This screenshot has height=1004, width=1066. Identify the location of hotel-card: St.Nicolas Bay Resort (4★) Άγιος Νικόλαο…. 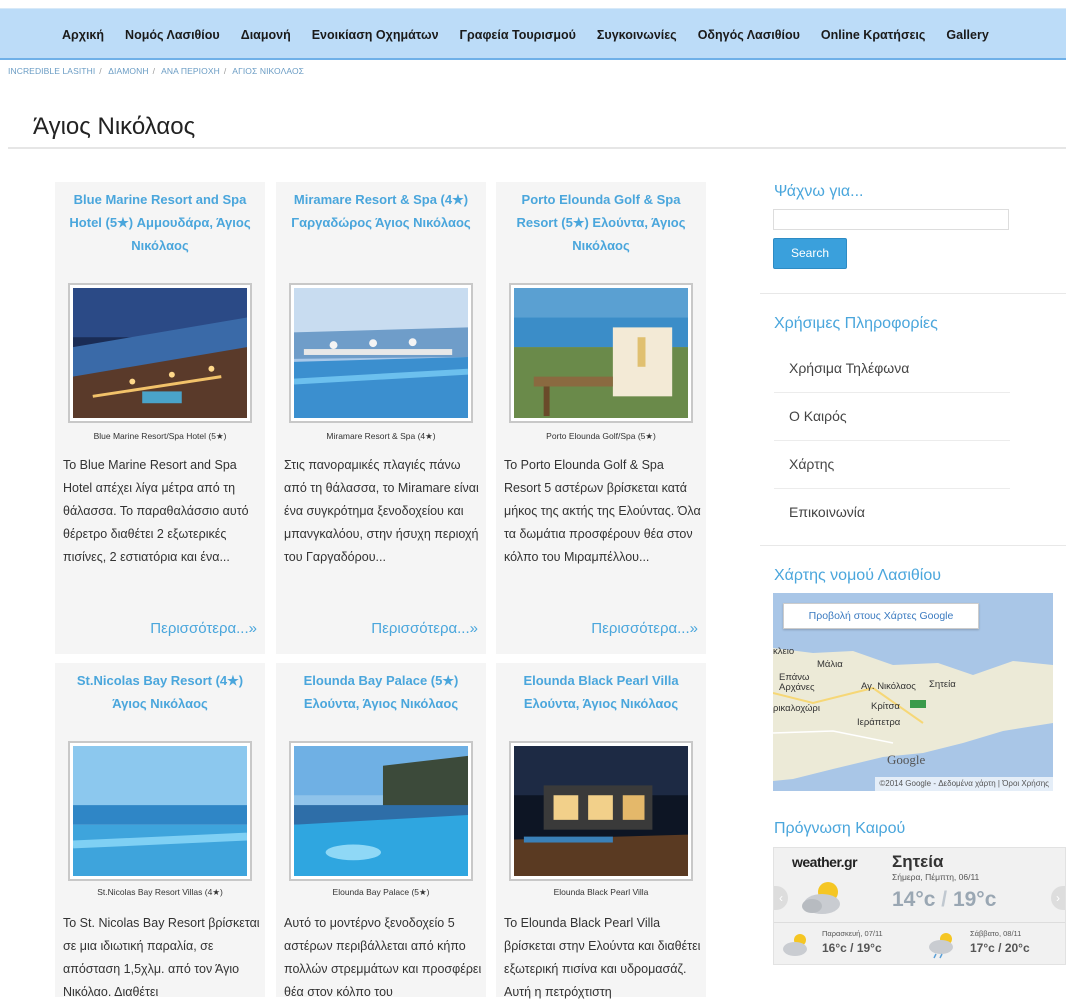
(160, 831).